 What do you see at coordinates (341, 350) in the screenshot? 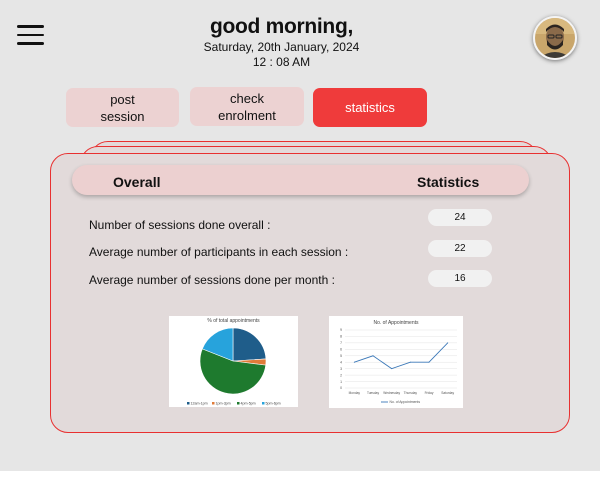
I see `line-ytick-6: 6` at bounding box center [341, 350].